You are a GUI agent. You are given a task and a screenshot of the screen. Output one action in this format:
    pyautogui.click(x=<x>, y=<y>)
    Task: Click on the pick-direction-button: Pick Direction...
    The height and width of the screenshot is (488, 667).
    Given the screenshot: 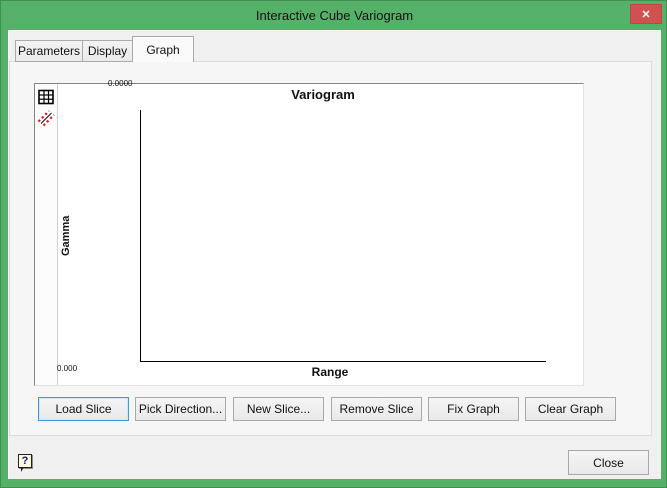 What is the action you would take?
    pyautogui.click(x=180, y=409)
    